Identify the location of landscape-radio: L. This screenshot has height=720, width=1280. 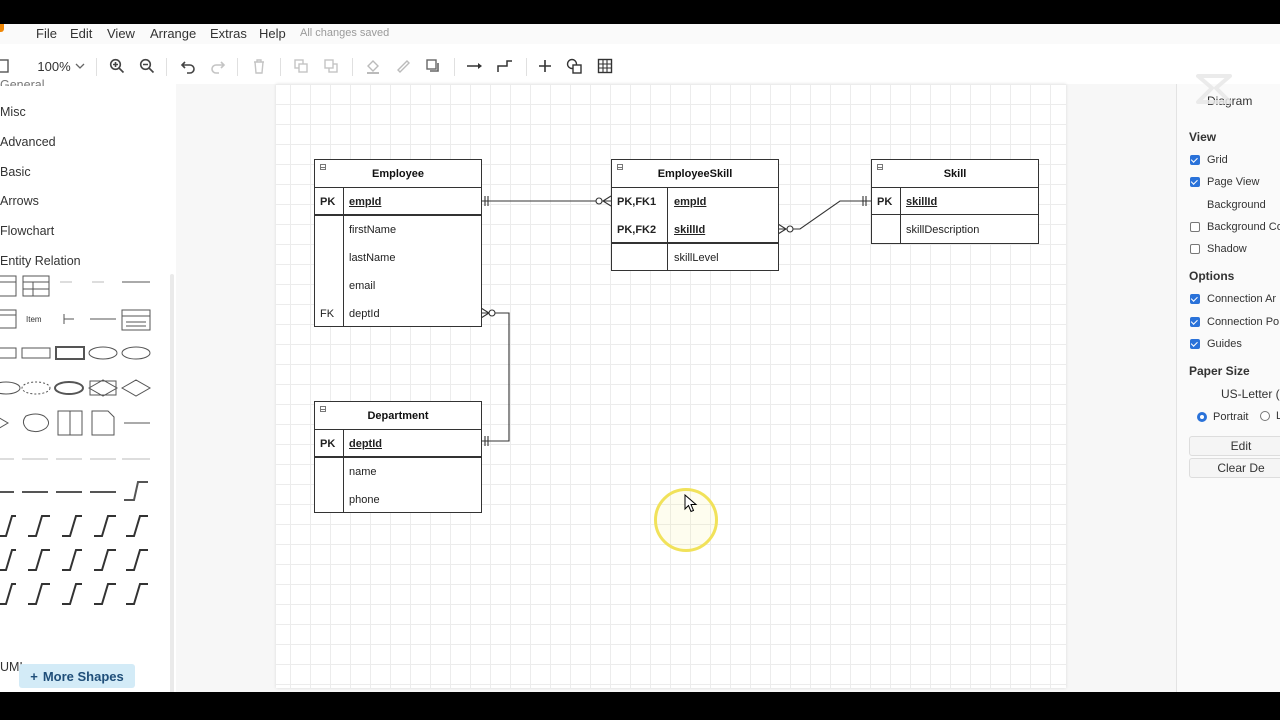
(1270, 416).